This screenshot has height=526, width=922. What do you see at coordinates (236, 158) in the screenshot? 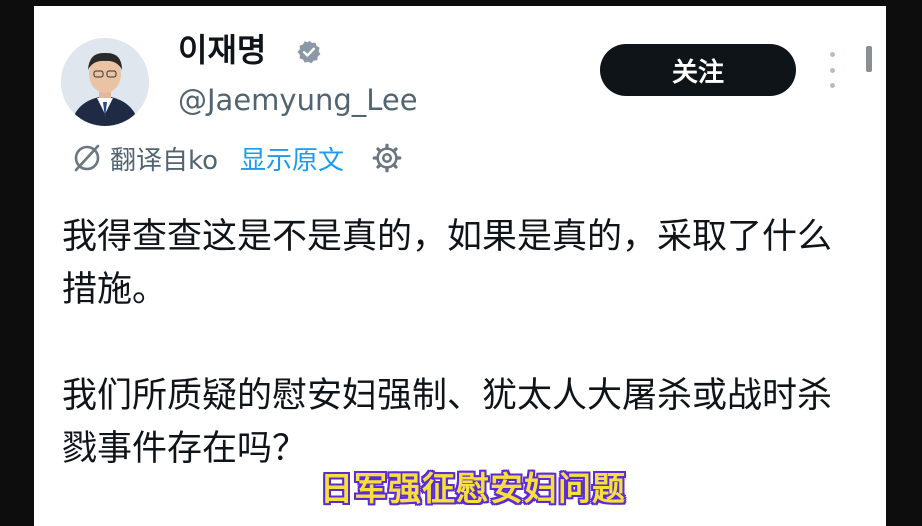
I see `translation-bar: 翻译自ko 显示原文` at bounding box center [236, 158].